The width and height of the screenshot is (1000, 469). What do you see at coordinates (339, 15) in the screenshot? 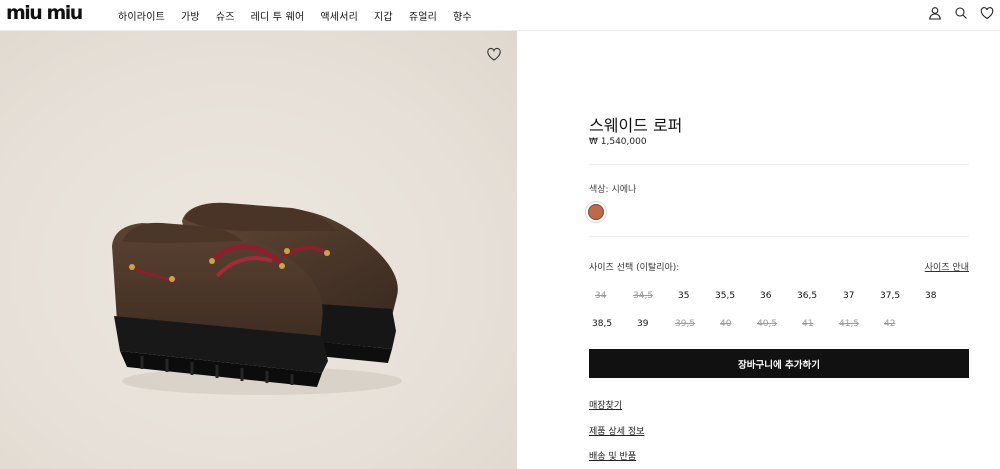
I see `nav-item-accessories: 액세서리` at bounding box center [339, 15].